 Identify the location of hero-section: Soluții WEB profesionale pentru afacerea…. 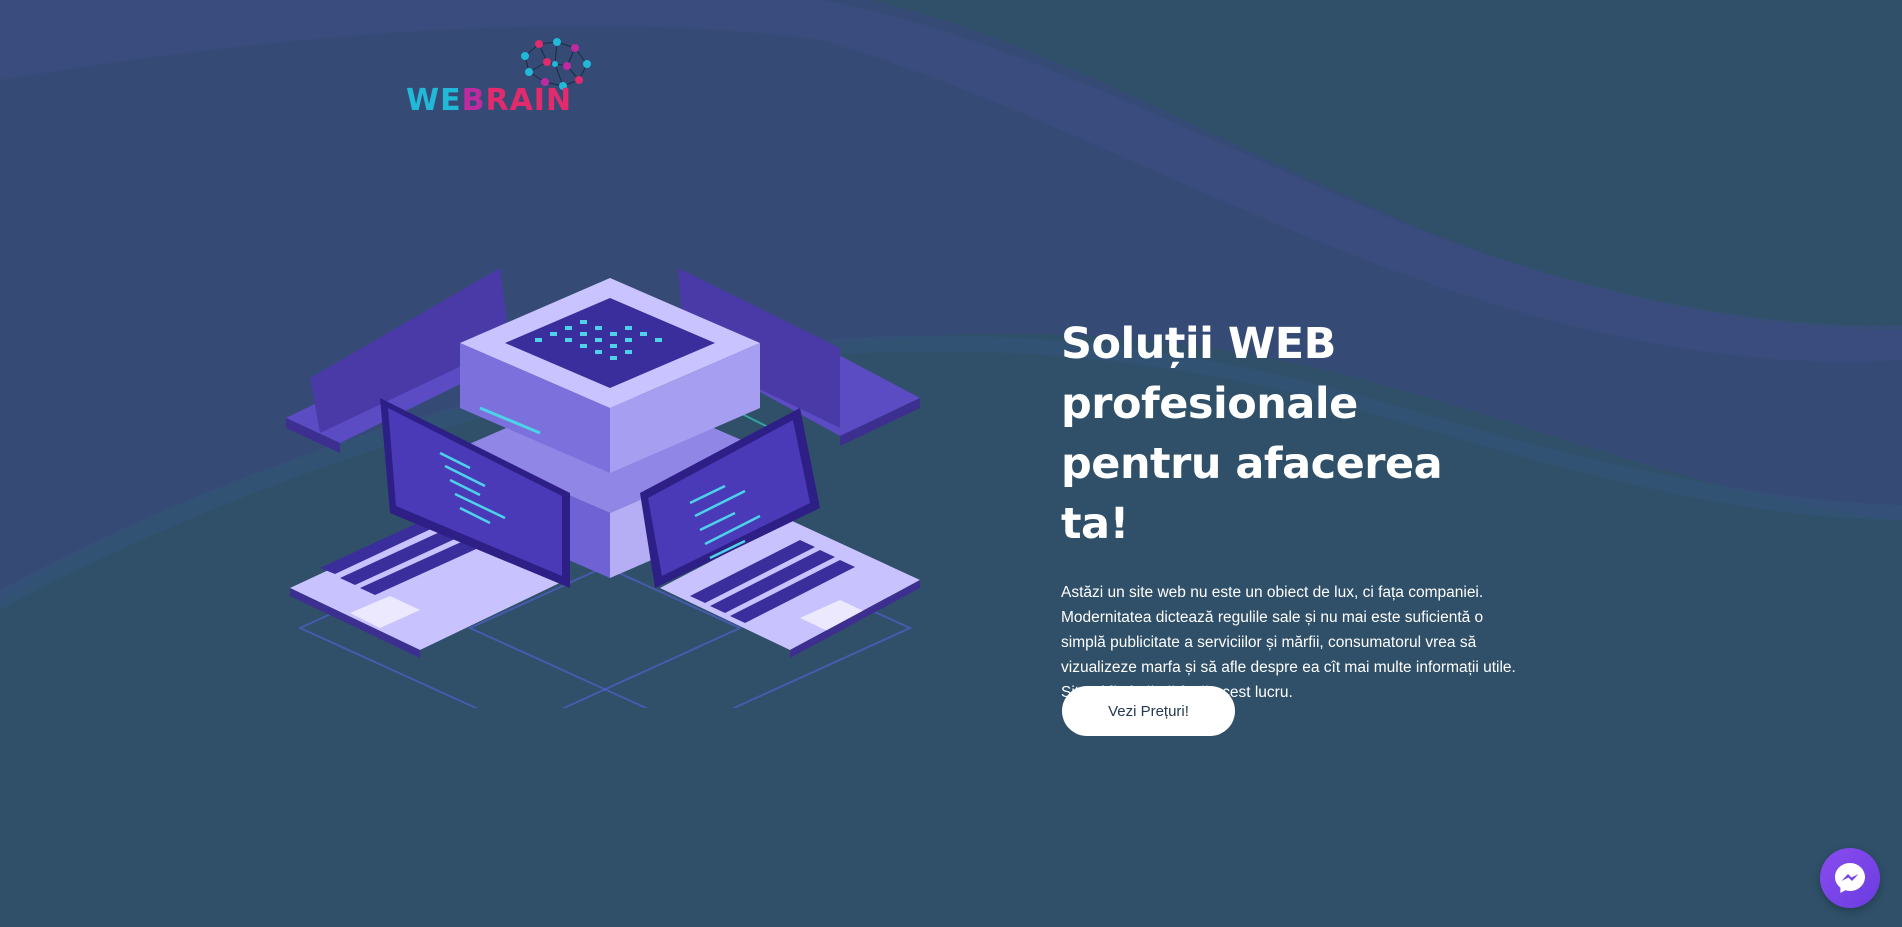
(1291, 509).